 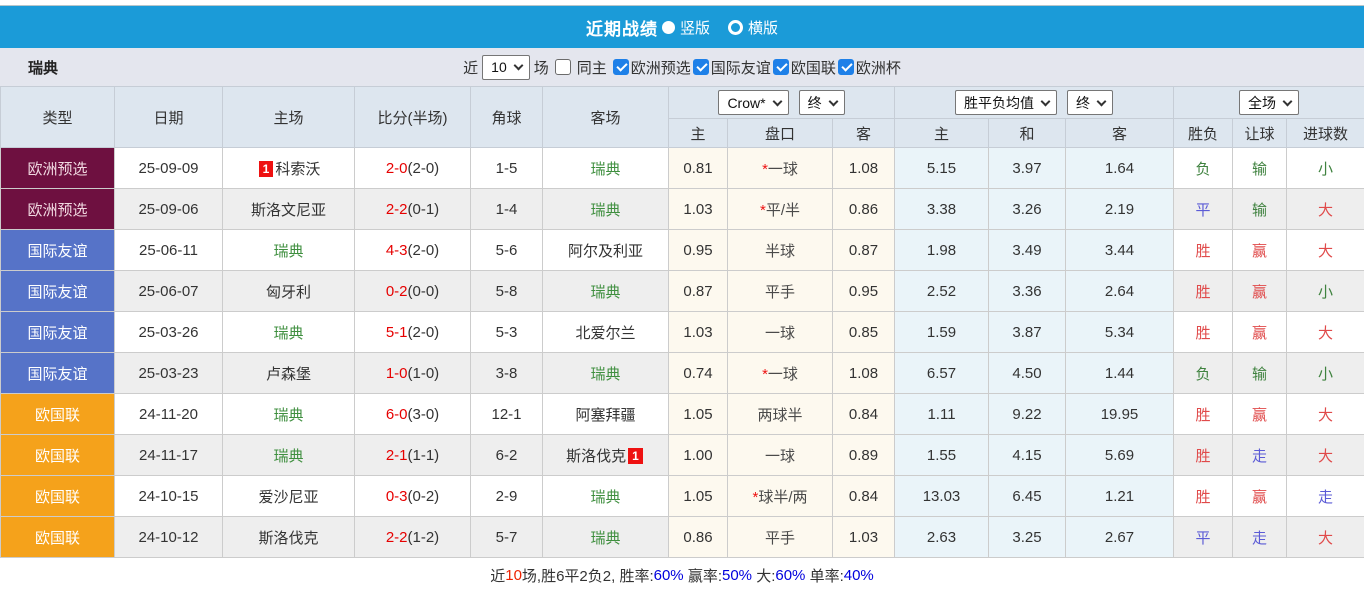 What do you see at coordinates (777, 101) in the screenshot?
I see `chevron-down-icon` at bounding box center [777, 101].